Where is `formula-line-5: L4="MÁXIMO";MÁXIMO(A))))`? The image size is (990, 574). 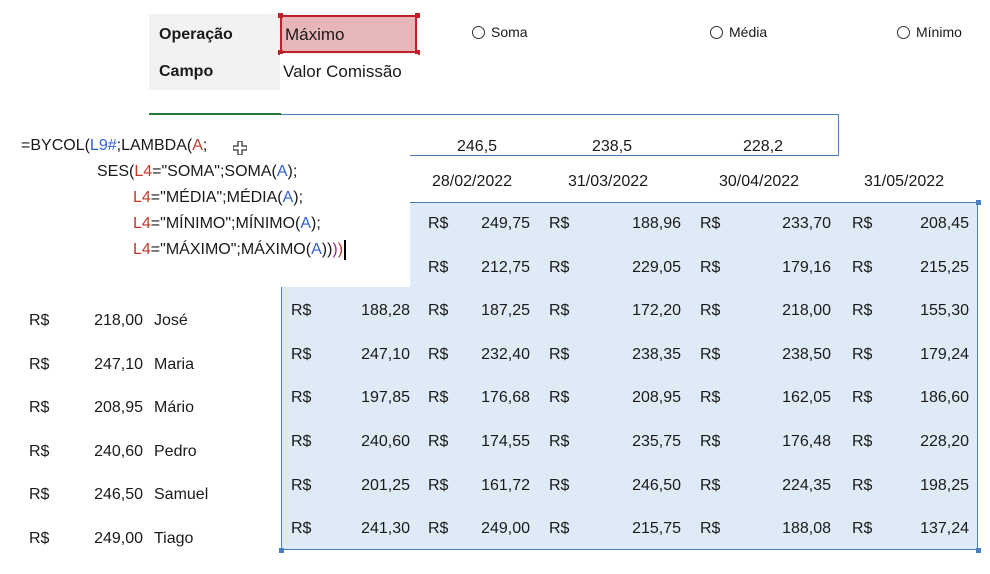 formula-line-5: L4="MÁXIMO";MÁXIMO(A)))) is located at coordinates (239, 250).